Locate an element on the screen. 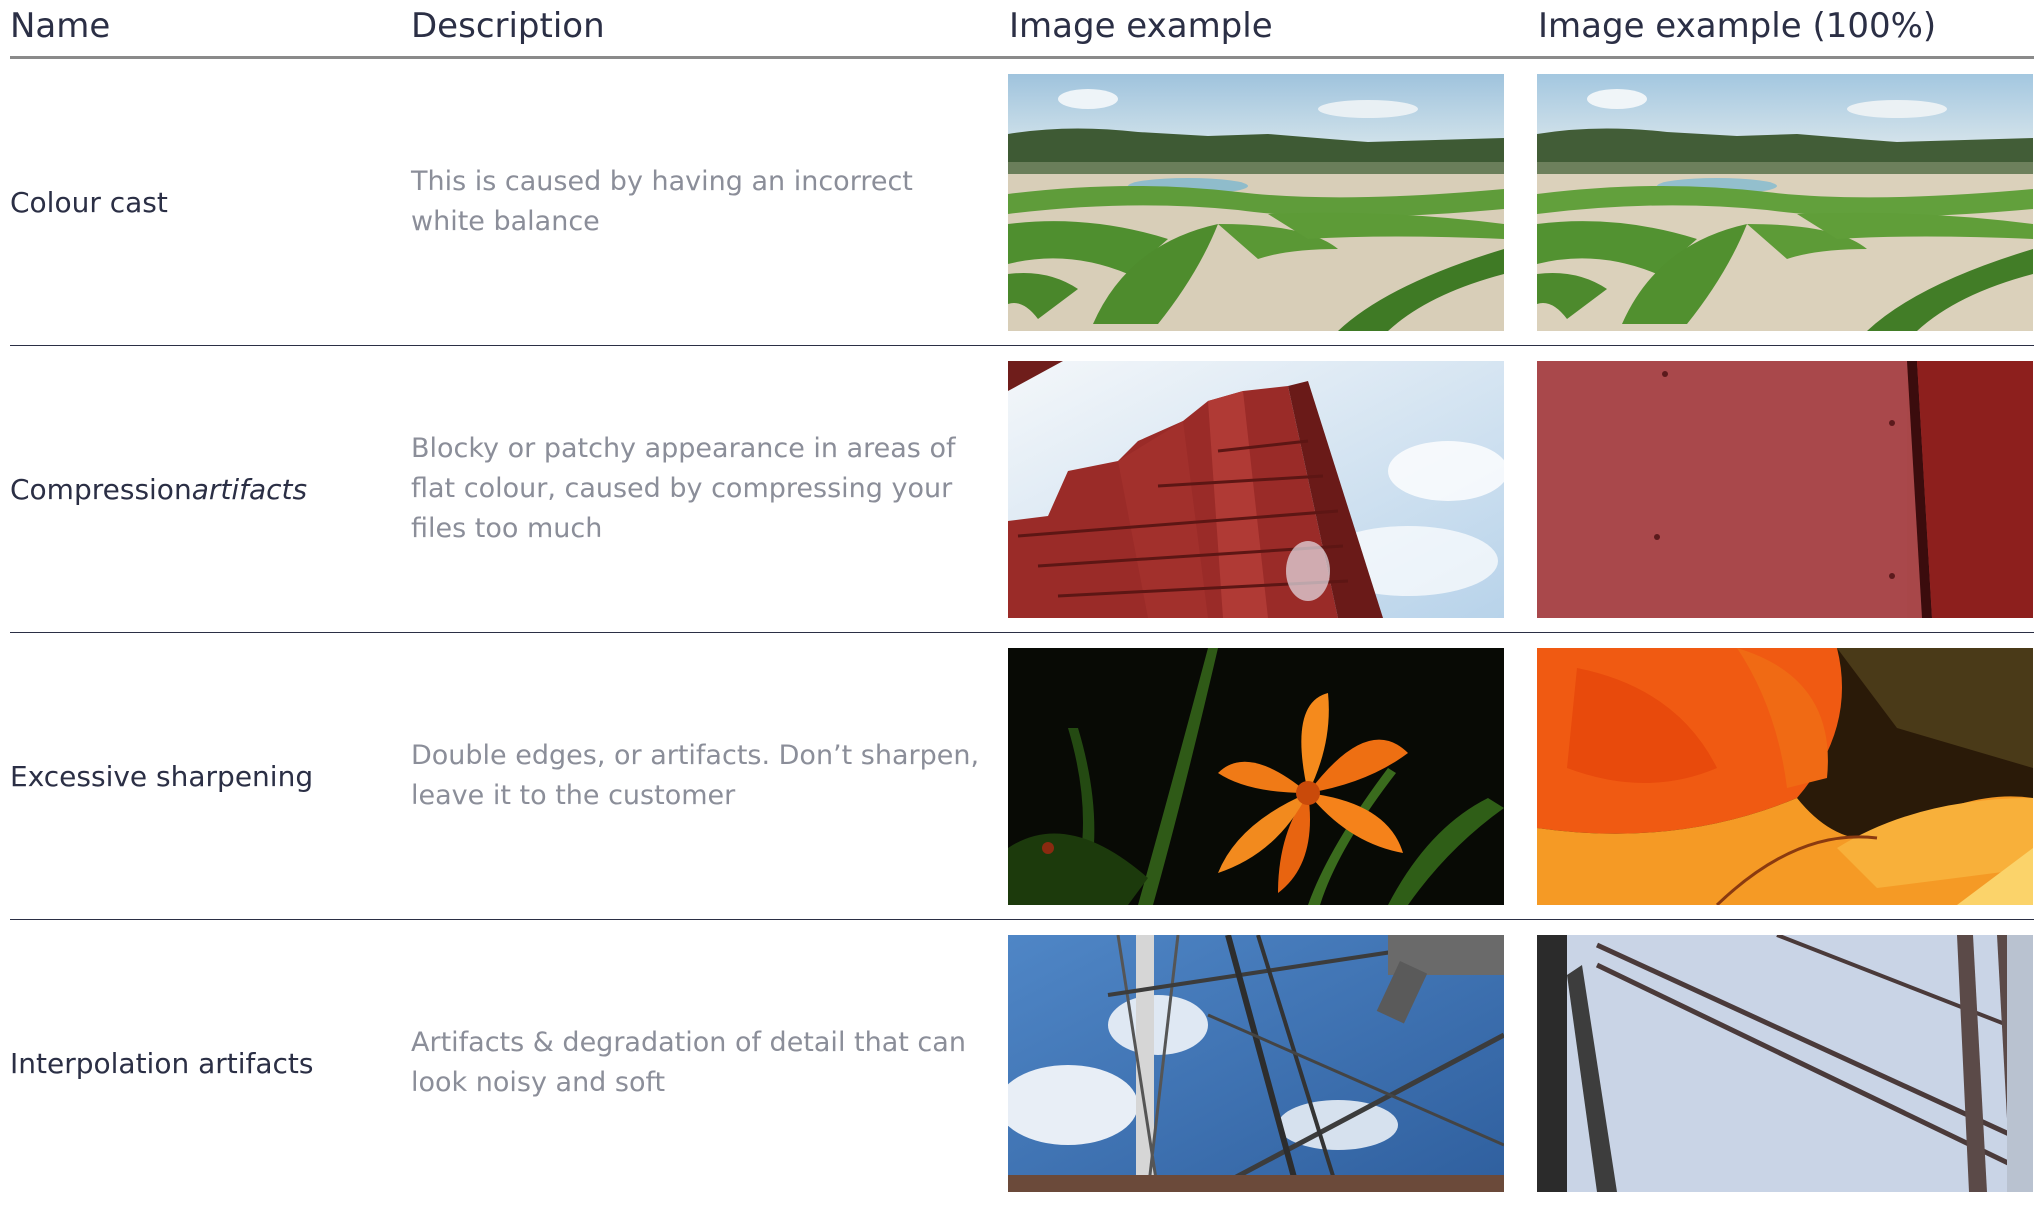  glass-roof-100-picture is located at coordinates (1785, 1063).